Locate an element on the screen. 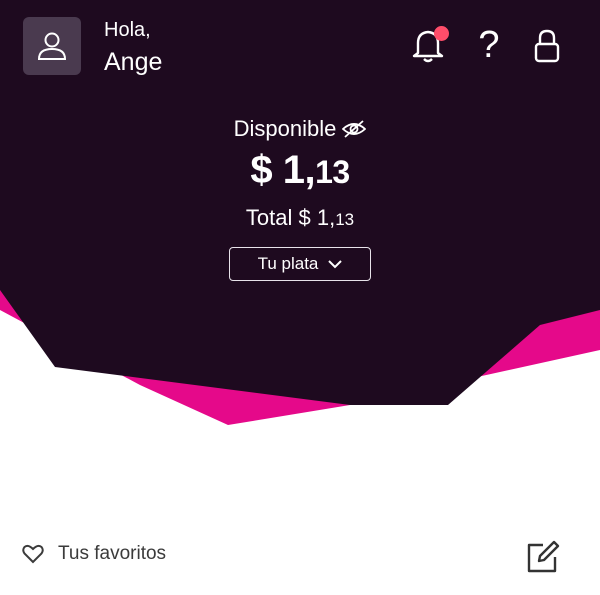  favorites-header: Tus favoritos is located at coordinates (94, 554).